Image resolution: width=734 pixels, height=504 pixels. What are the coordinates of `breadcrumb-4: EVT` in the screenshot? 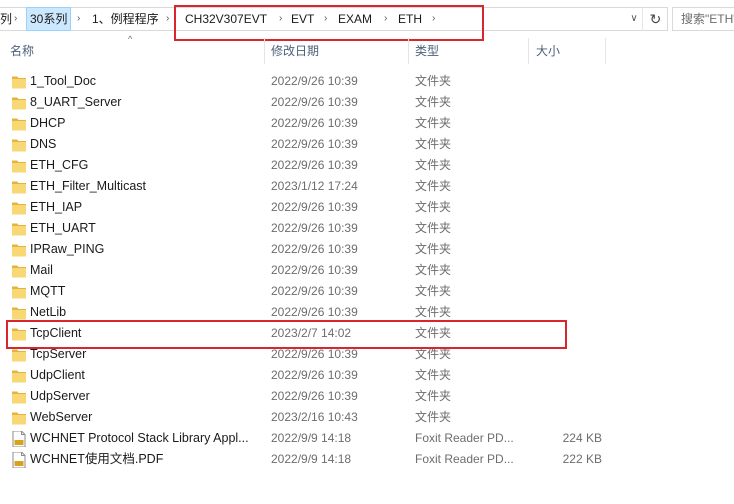 It's located at (302, 19).